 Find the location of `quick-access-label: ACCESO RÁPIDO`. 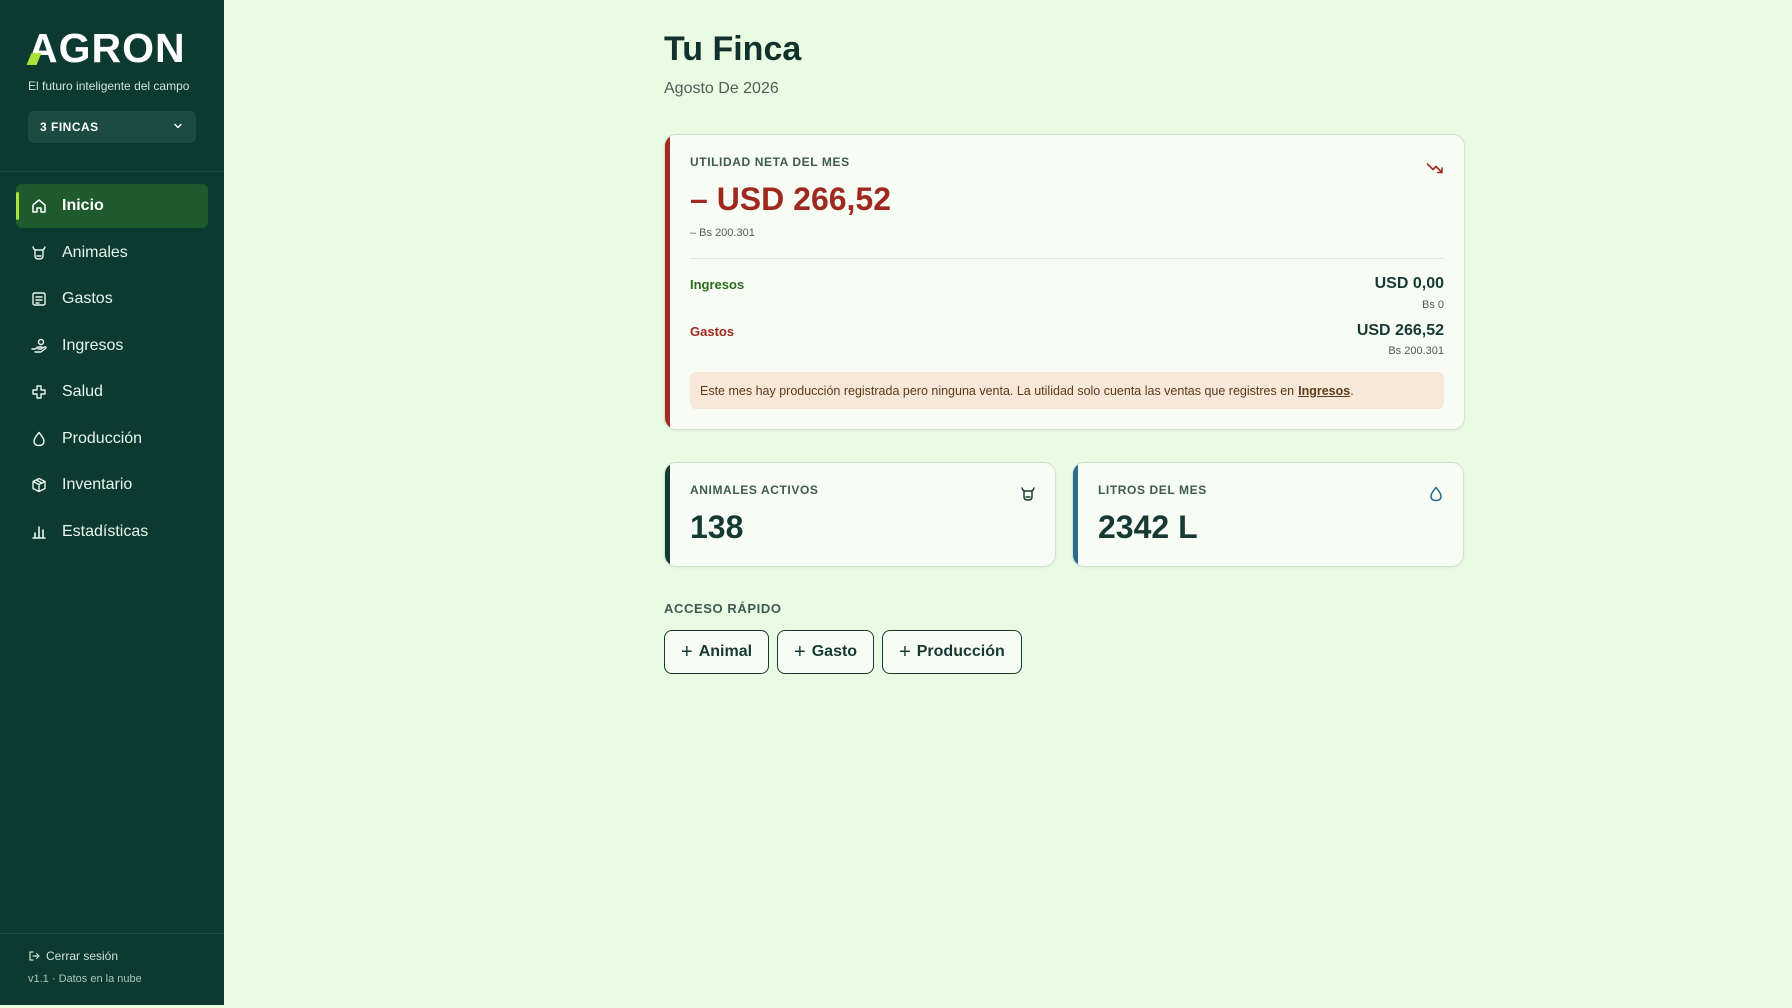

quick-access-label: ACCESO RÁPIDO is located at coordinates (723, 608).